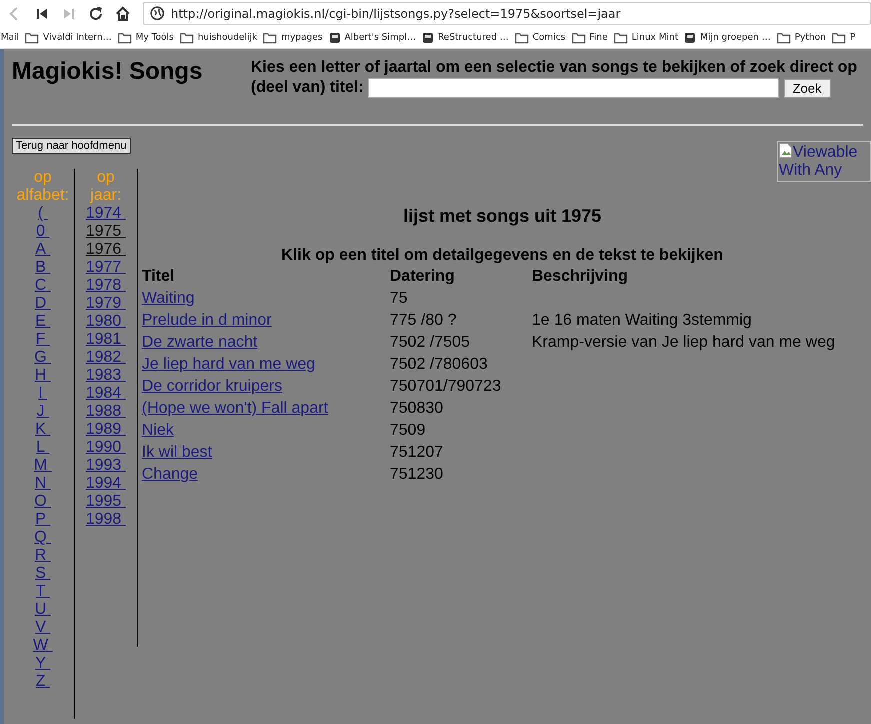  Describe the element at coordinates (581, 277) in the screenshot. I see `column-header: Beschrijving` at that location.